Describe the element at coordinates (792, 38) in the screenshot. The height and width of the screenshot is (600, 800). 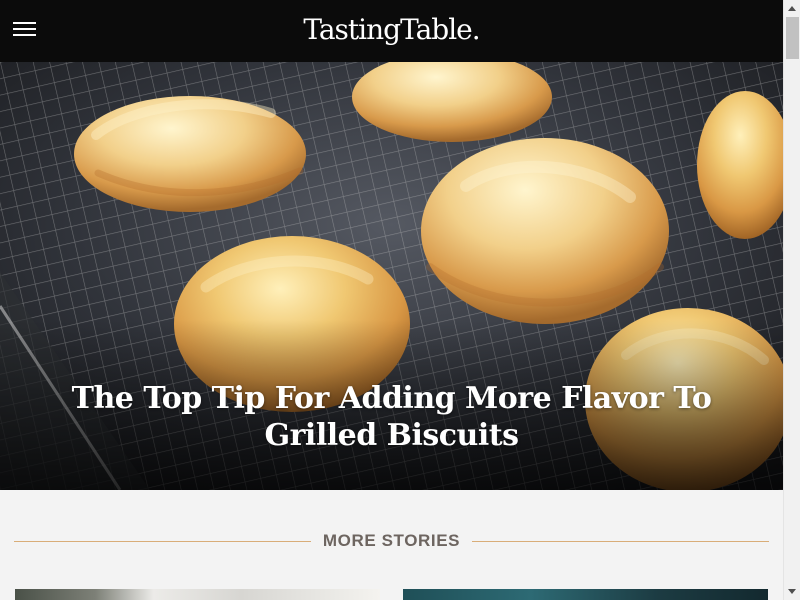
I see `scrollbar-thumb` at that location.